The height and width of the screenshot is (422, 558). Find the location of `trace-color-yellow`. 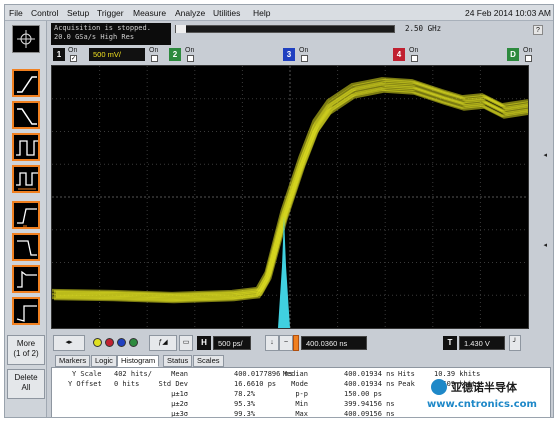

trace-color-yellow is located at coordinates (97, 342).